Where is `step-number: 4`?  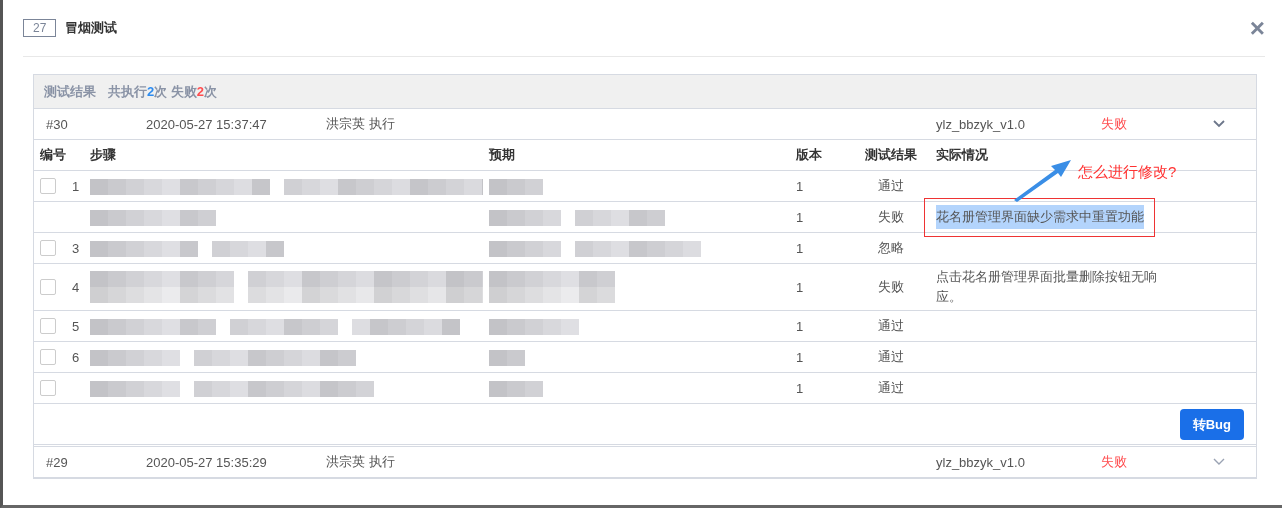
step-number: 4 is located at coordinates (76, 287).